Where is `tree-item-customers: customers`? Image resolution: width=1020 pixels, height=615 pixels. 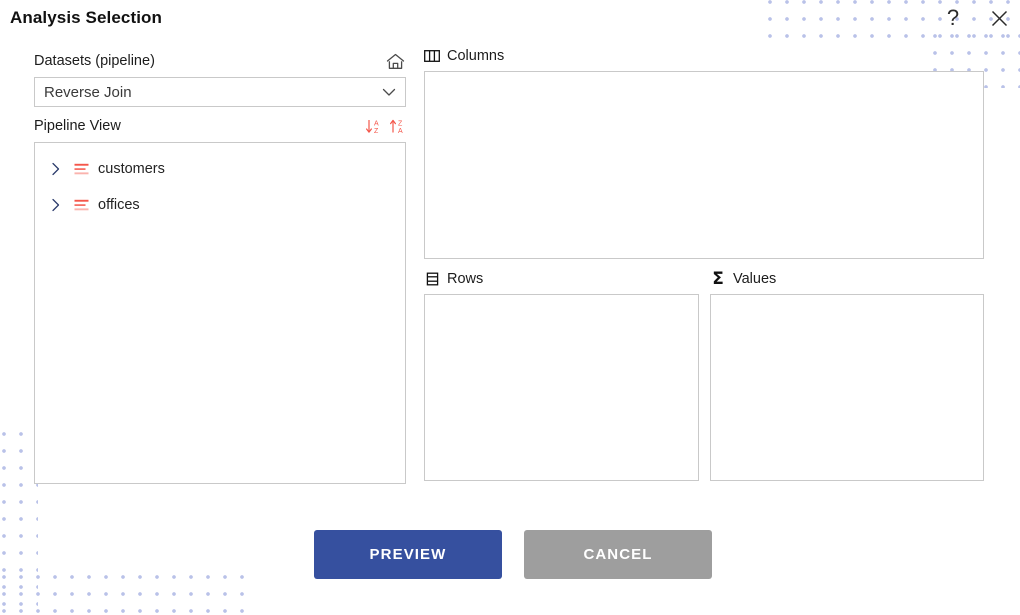
tree-item-customers: customers is located at coordinates (220, 169).